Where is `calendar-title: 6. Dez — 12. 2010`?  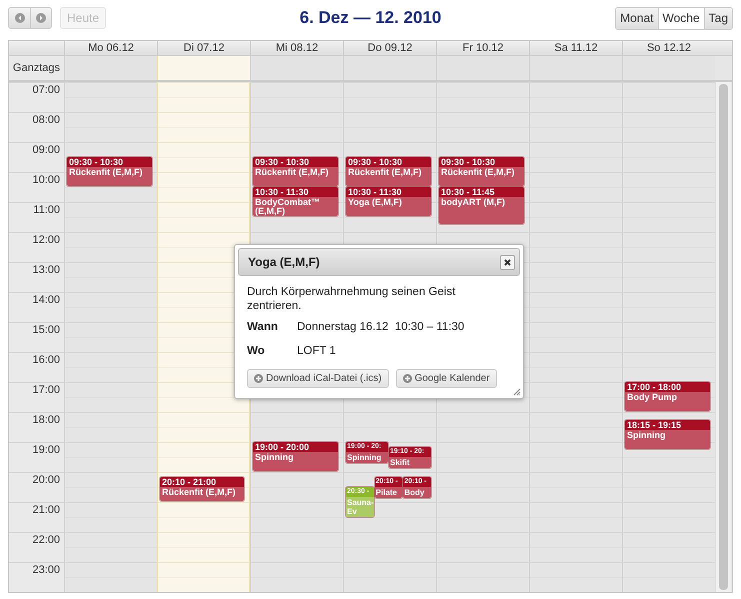 calendar-title: 6. Dez — 12. 2010 is located at coordinates (371, 18).